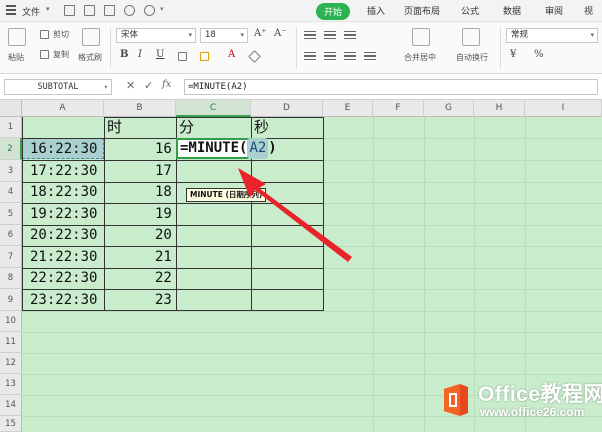  I want to click on align-bottom-icon, so click(350, 36).